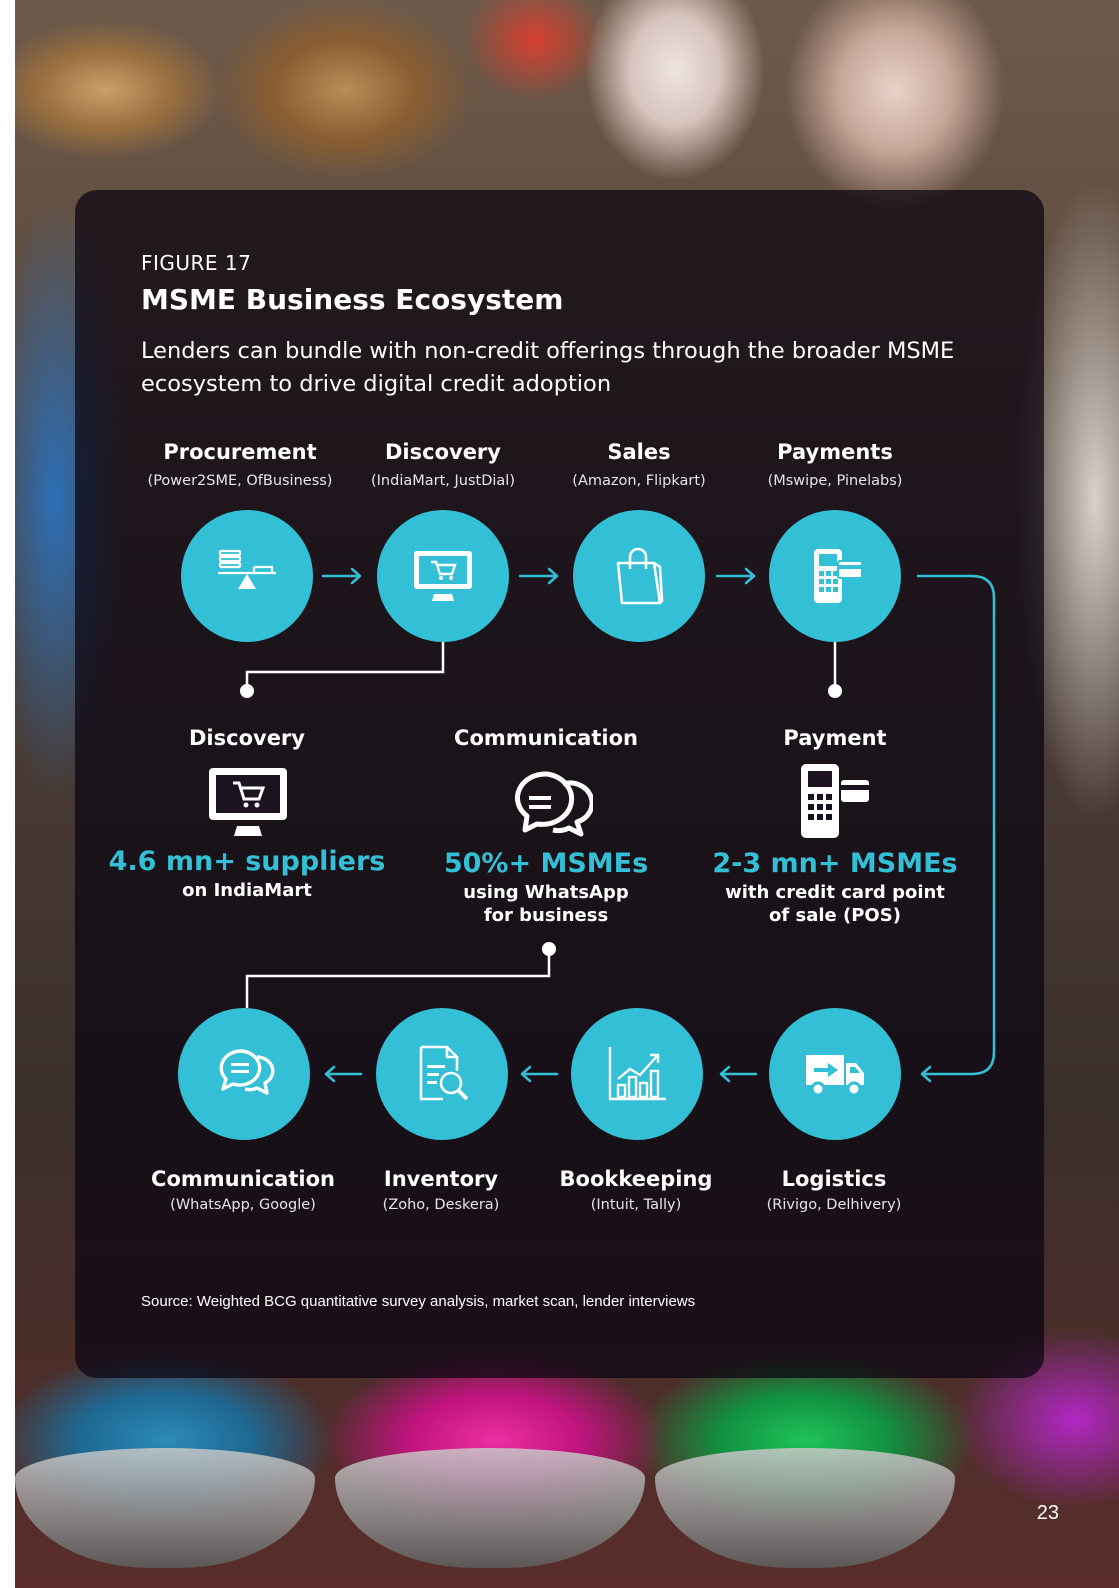 This screenshot has width=1119, height=1588. I want to click on stat-whatsapp-detail-2: for business, so click(546, 915).